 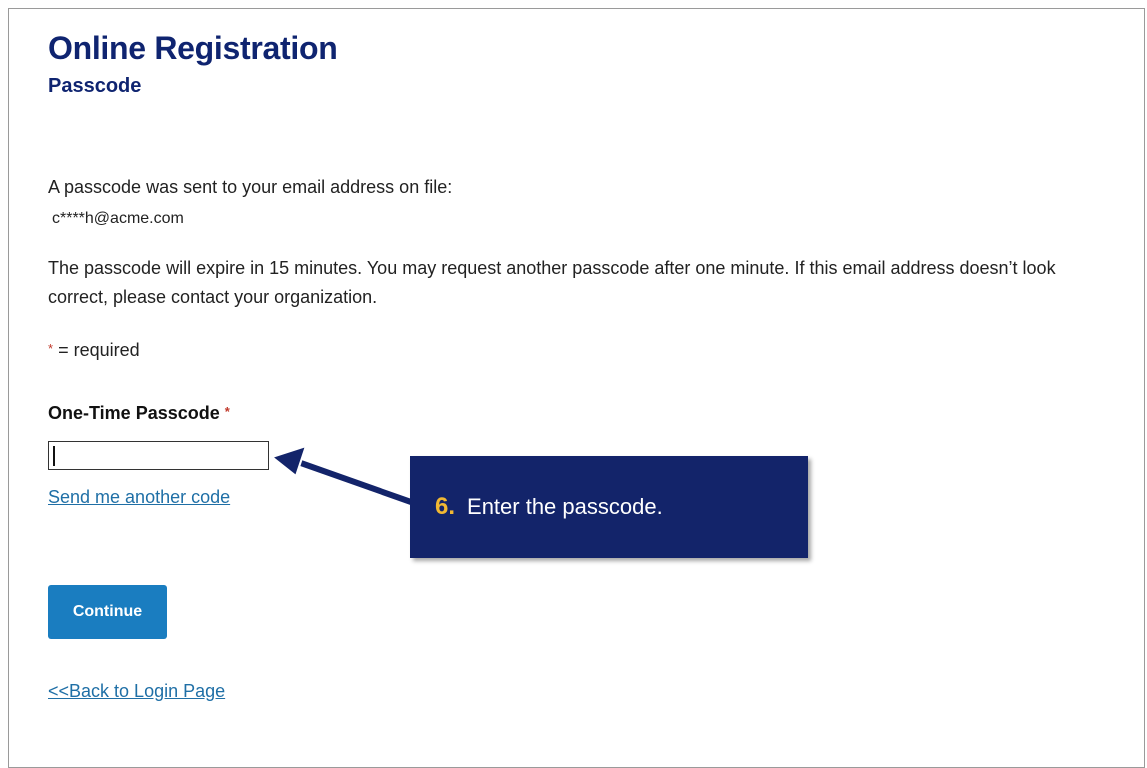 I want to click on passcode-label: One-Time Passcode *, so click(x=139, y=413).